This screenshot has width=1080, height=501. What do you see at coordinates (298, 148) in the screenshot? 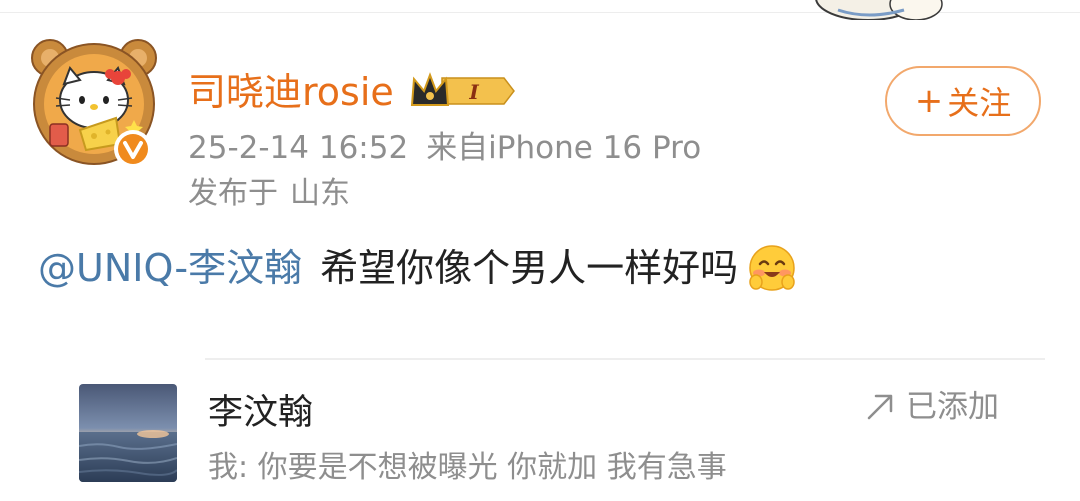
I see `post-timestamp: 25-2-14 16:52` at bounding box center [298, 148].